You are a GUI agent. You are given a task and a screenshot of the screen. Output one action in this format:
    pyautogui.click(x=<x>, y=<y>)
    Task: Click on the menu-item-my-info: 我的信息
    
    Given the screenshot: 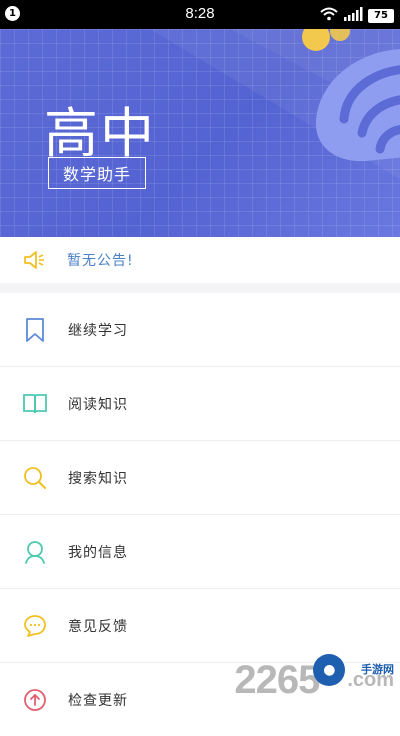 What is the action you would take?
    pyautogui.click(x=200, y=552)
    